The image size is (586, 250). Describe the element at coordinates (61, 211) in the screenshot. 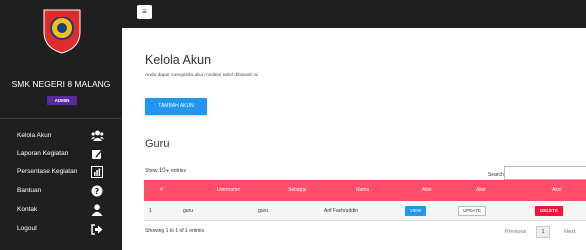

I see `sidebar-item-kontak: Kontak` at that location.